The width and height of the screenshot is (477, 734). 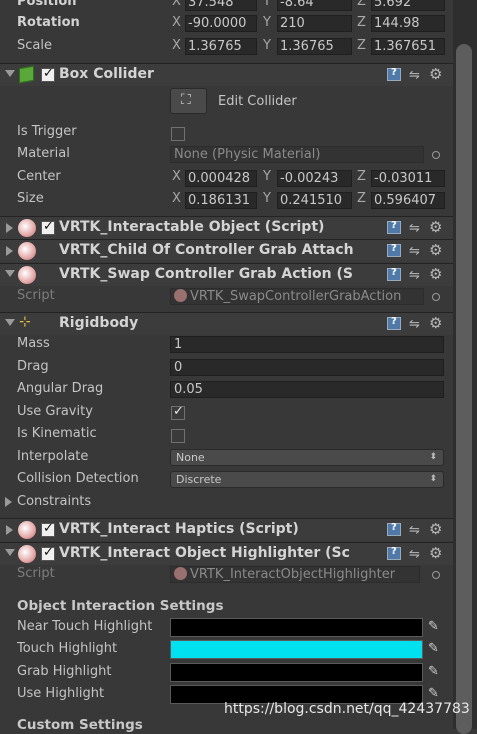 I want to click on scrollbar-thumb, so click(x=464, y=389).